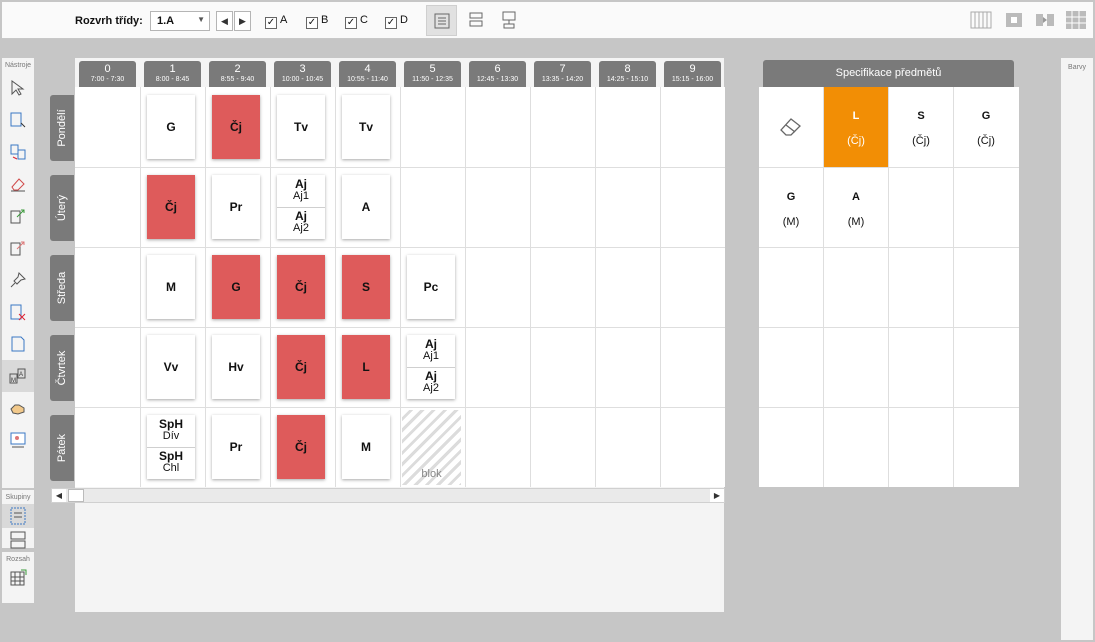 The width and height of the screenshot is (1095, 642). I want to click on scroll-left-button: ◀, so click(59, 495).